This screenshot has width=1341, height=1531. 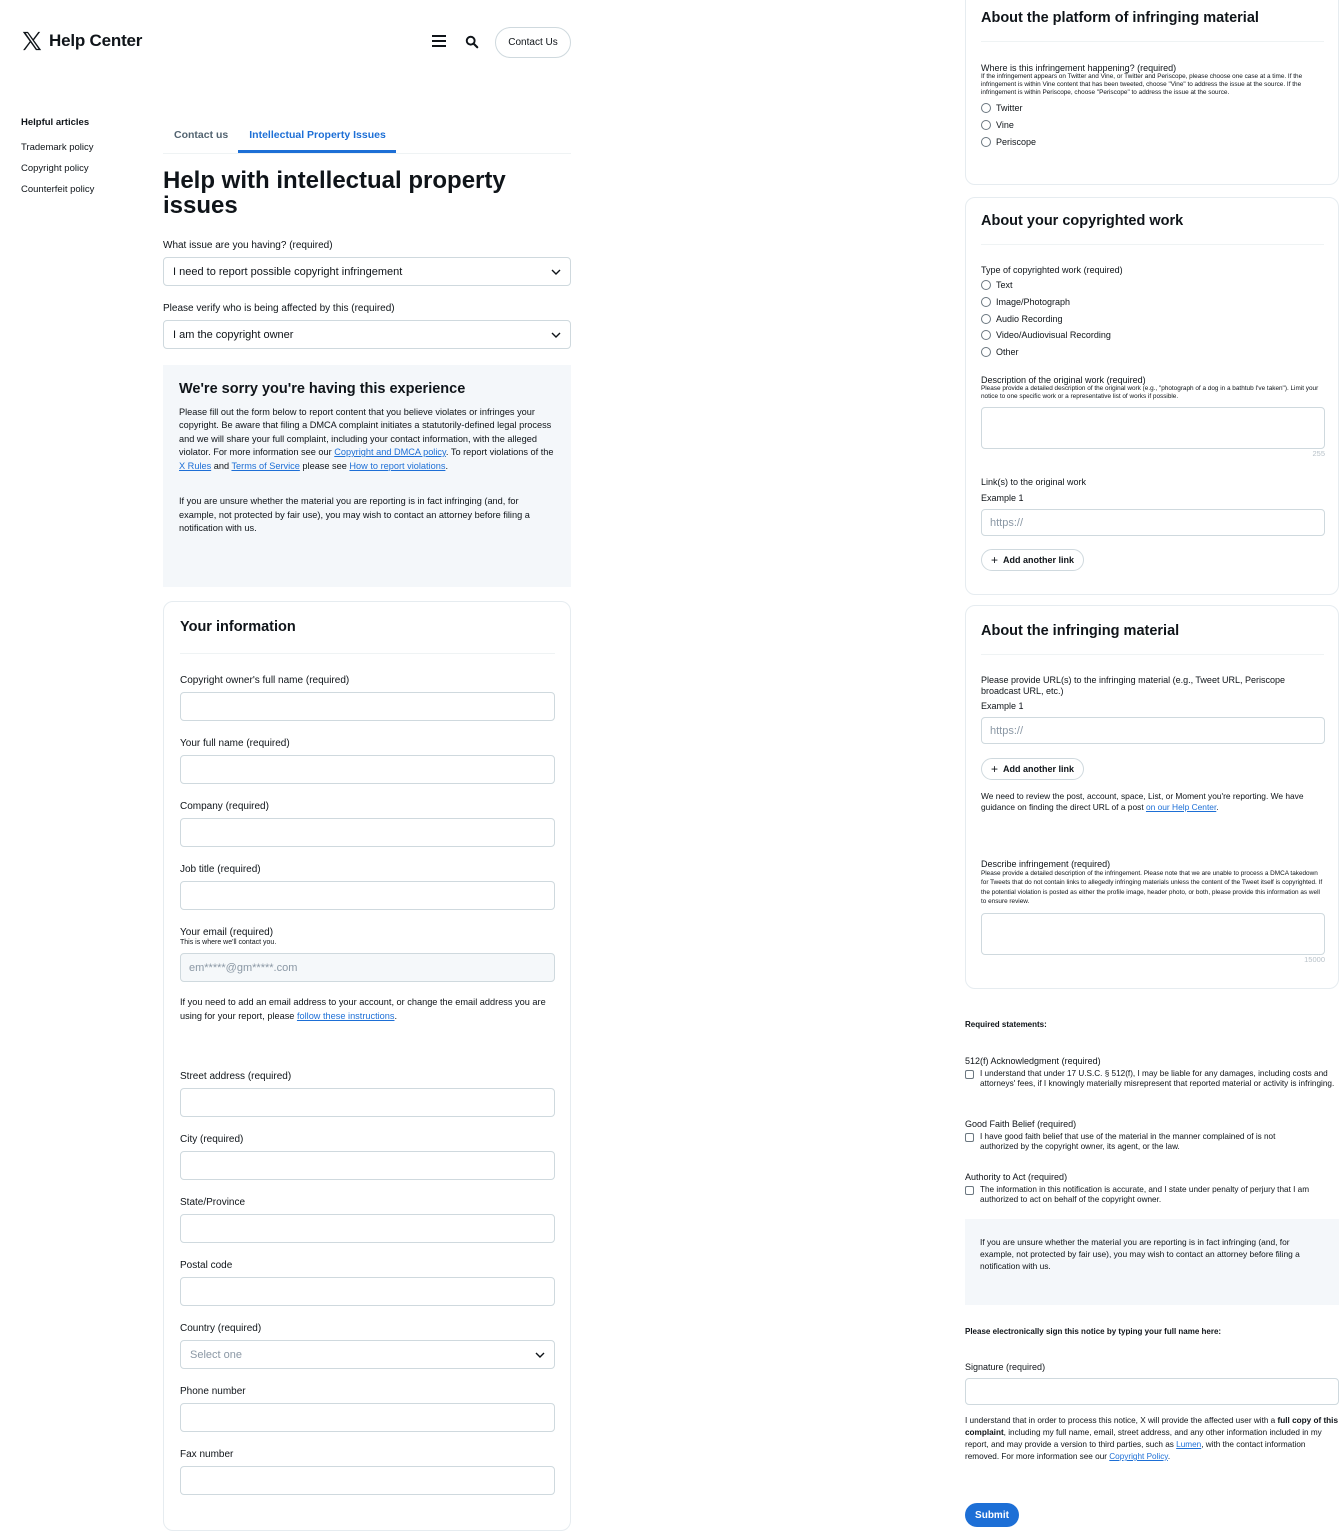 I want to click on email-help: This is where we'll contact you., so click(x=228, y=942).